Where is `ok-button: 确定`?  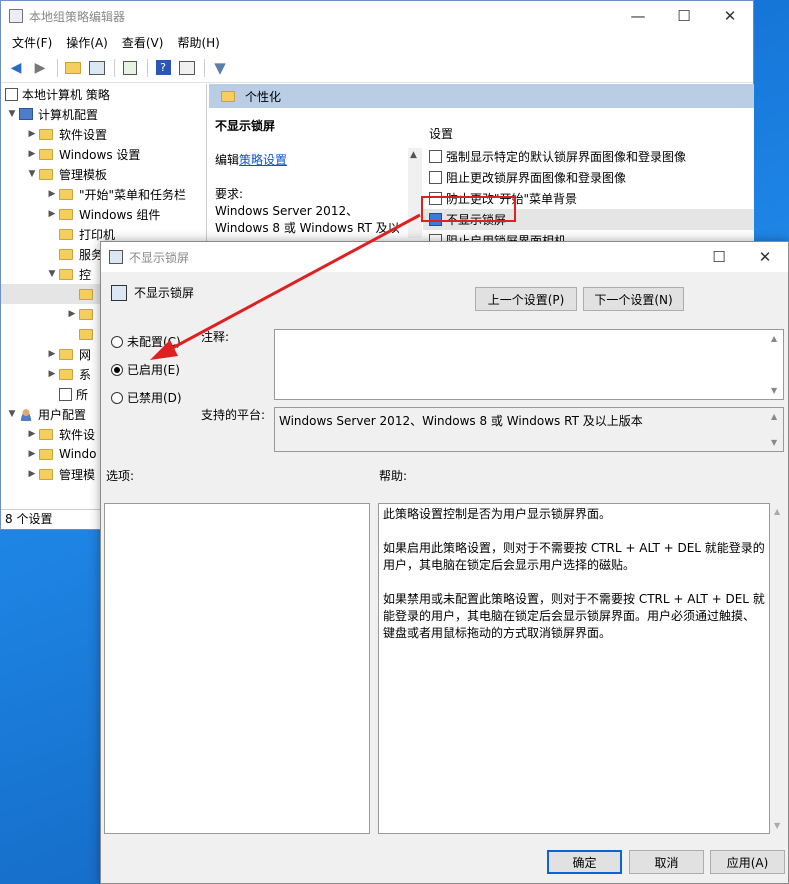
ok-button: 确定 is located at coordinates (584, 862).